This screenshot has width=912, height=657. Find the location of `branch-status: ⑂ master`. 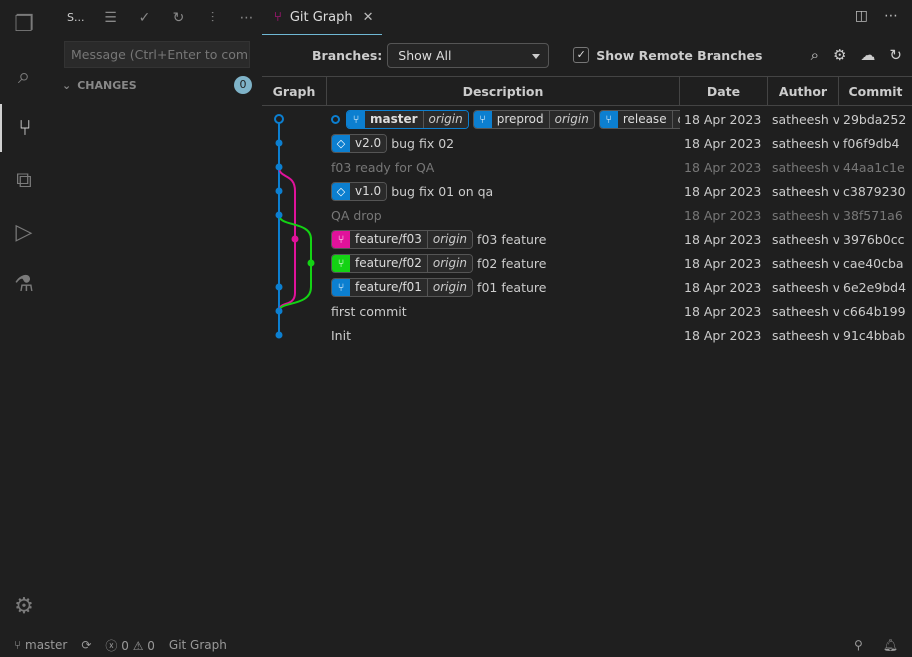

branch-status: ⑂ master is located at coordinates (40, 645).